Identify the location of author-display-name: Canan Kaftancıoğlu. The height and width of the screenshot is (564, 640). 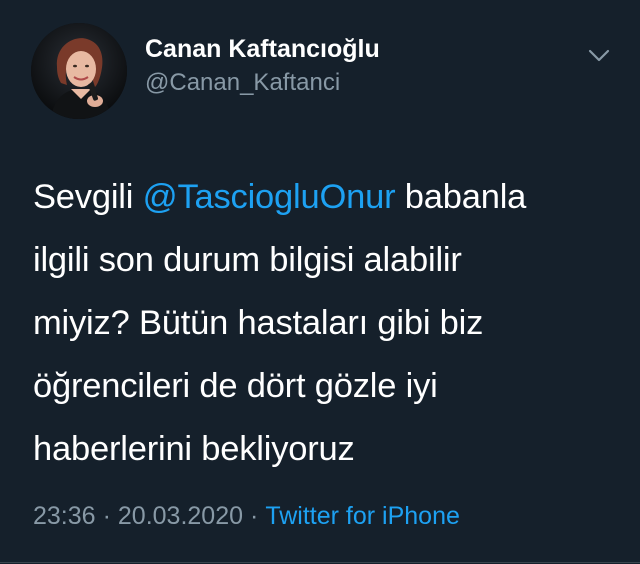
(262, 49).